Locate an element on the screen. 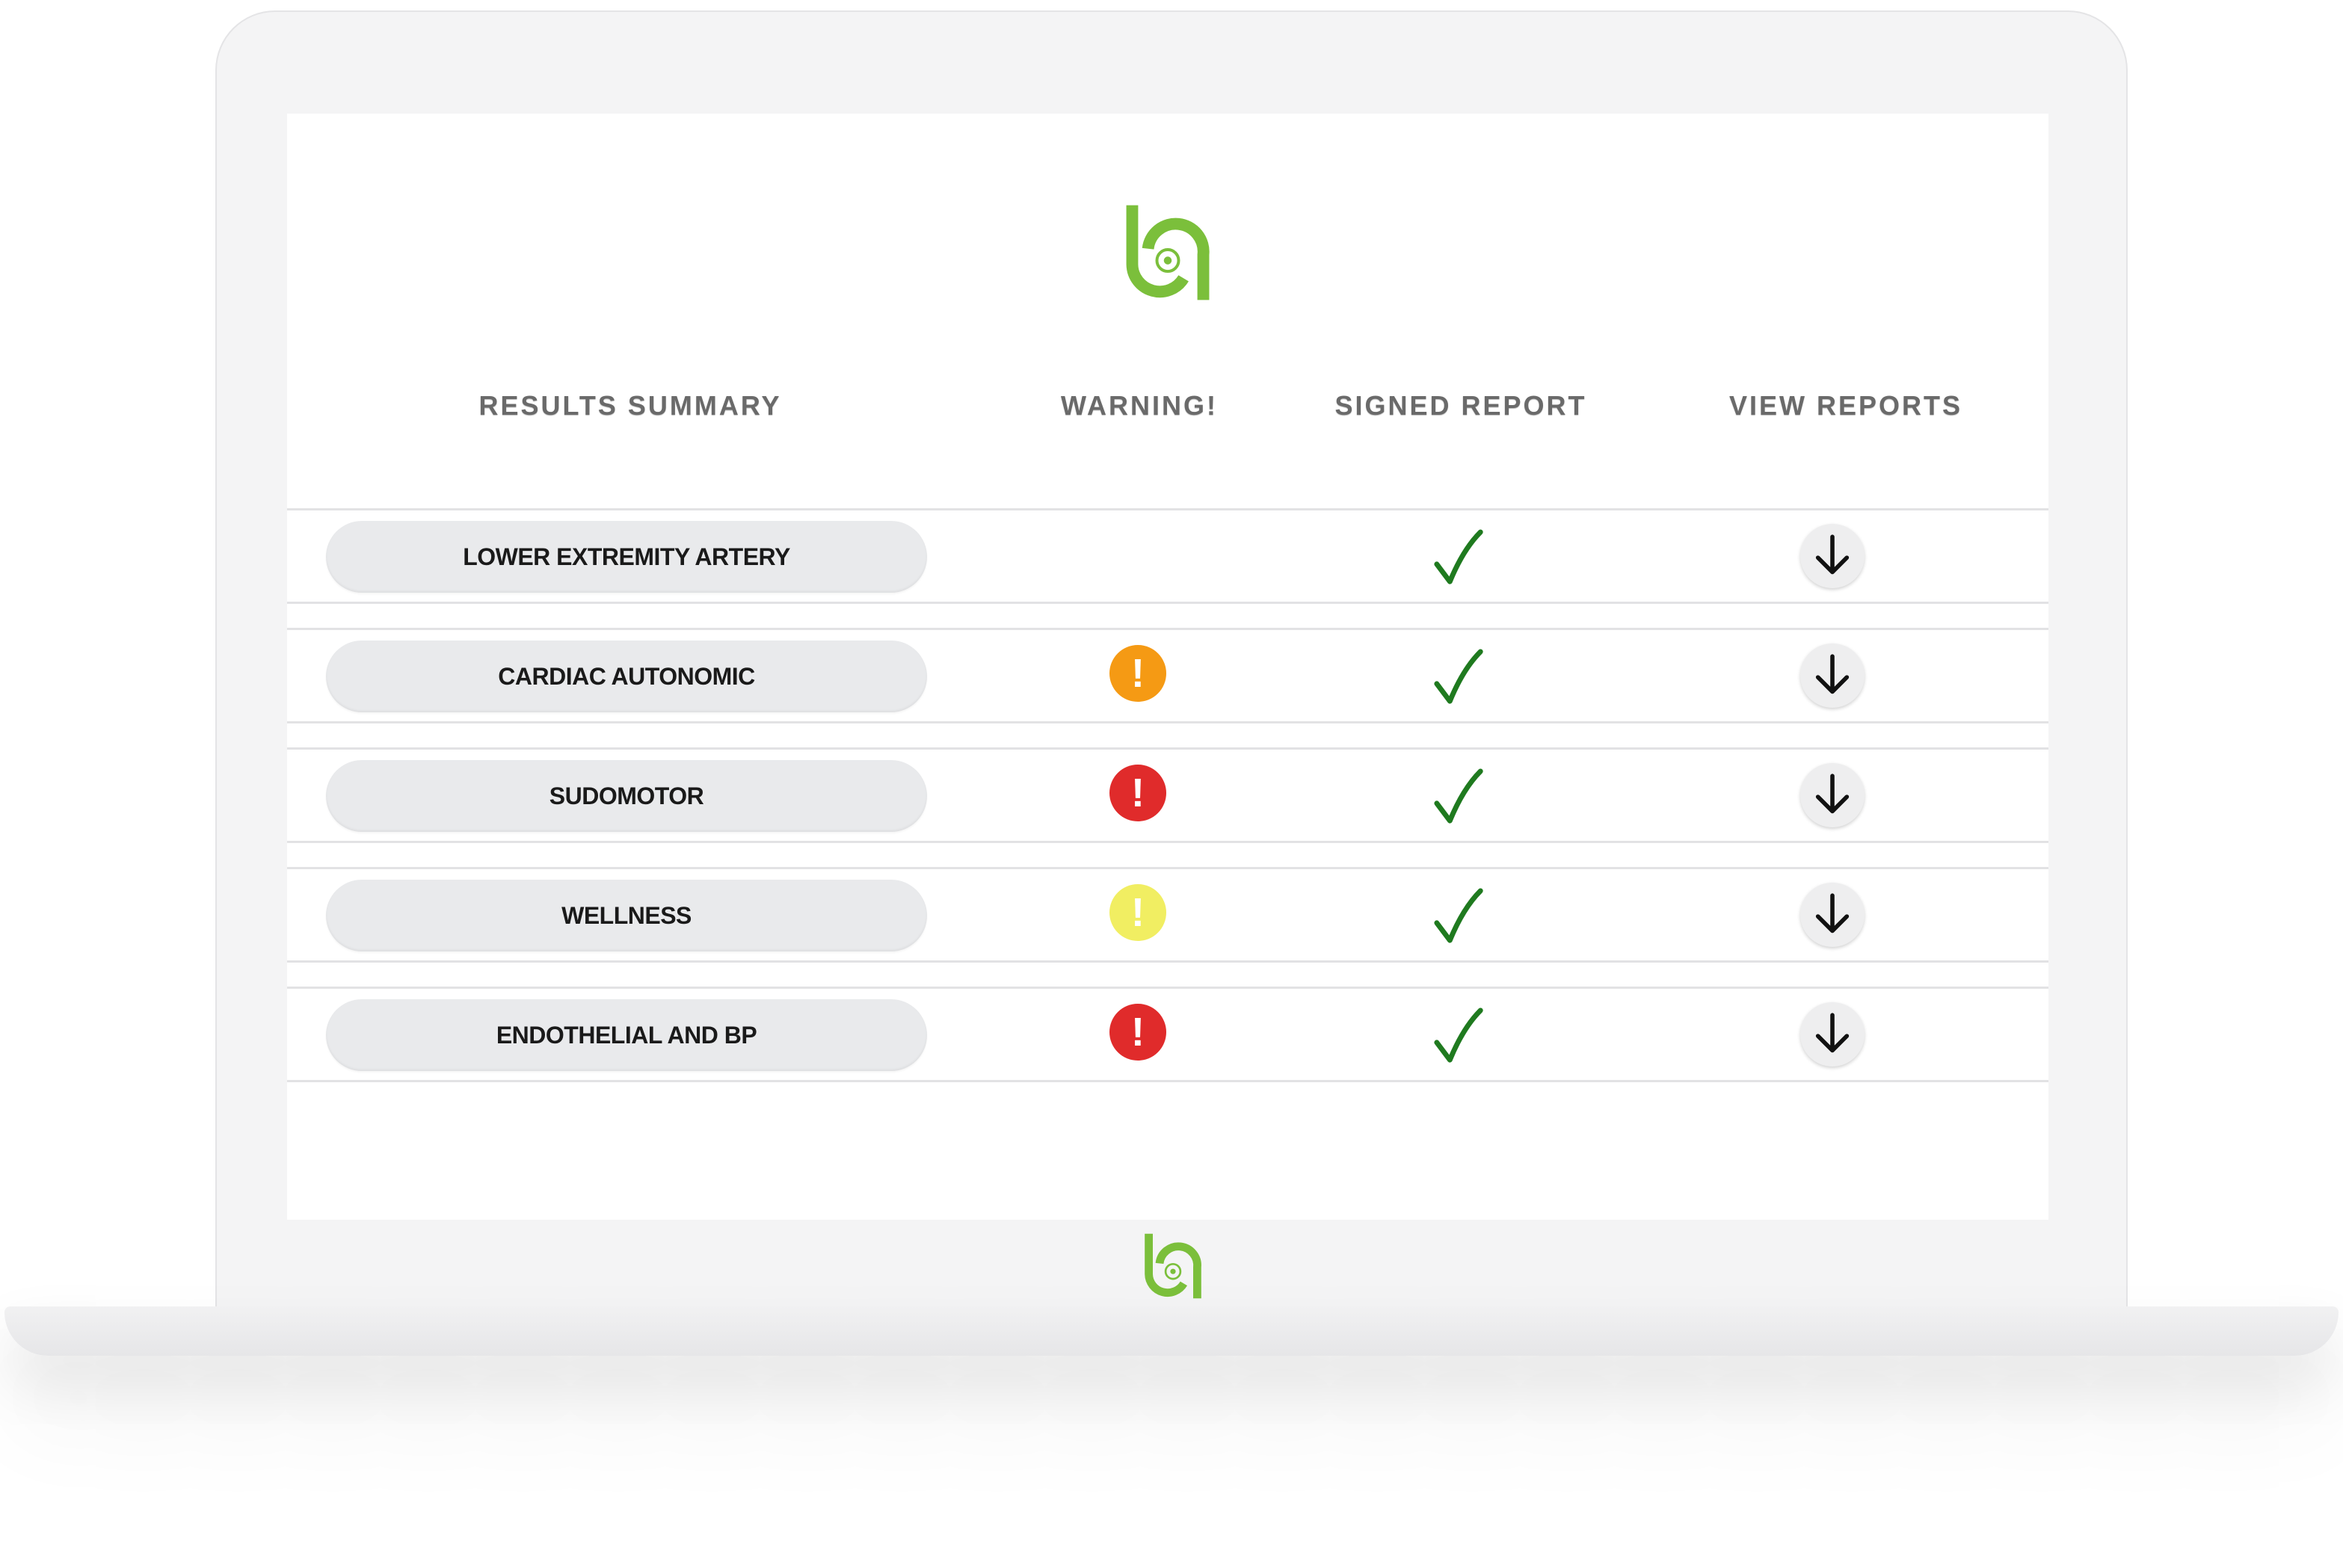  laptop-base is located at coordinates (1171, 1331).